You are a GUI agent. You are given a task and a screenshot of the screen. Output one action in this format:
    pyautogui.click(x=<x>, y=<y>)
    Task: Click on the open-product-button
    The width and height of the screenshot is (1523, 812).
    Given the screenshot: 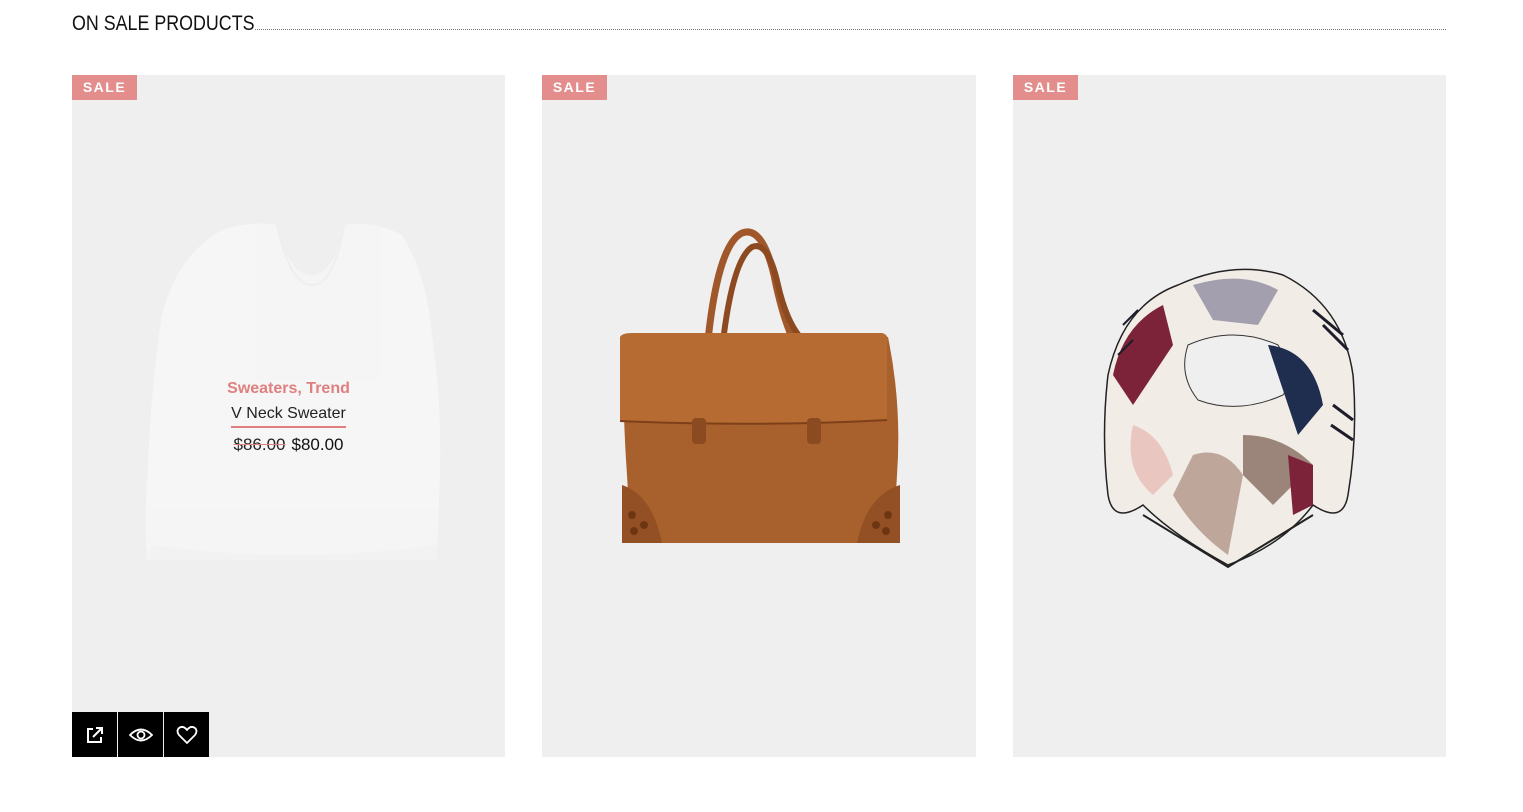 What is the action you would take?
    pyautogui.click(x=94, y=734)
    